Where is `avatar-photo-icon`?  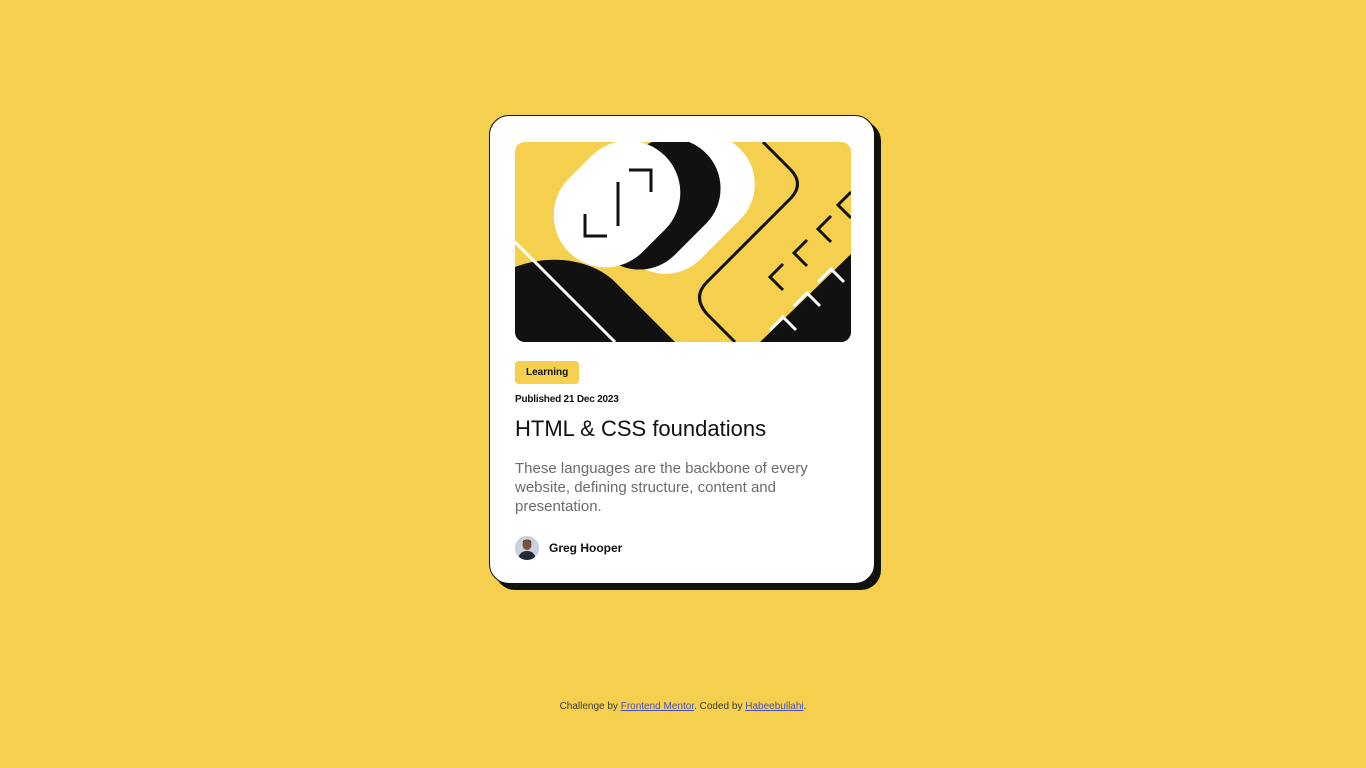
avatar-photo-icon is located at coordinates (527, 548).